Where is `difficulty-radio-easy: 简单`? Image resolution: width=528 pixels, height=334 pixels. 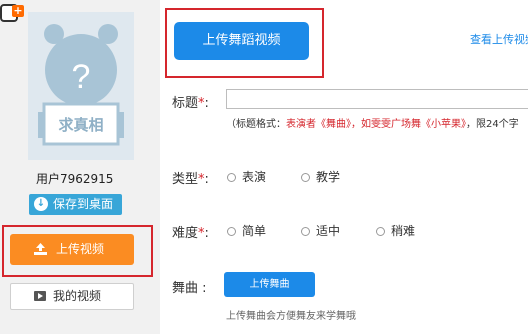 difficulty-radio-easy: 简单 is located at coordinates (246, 230).